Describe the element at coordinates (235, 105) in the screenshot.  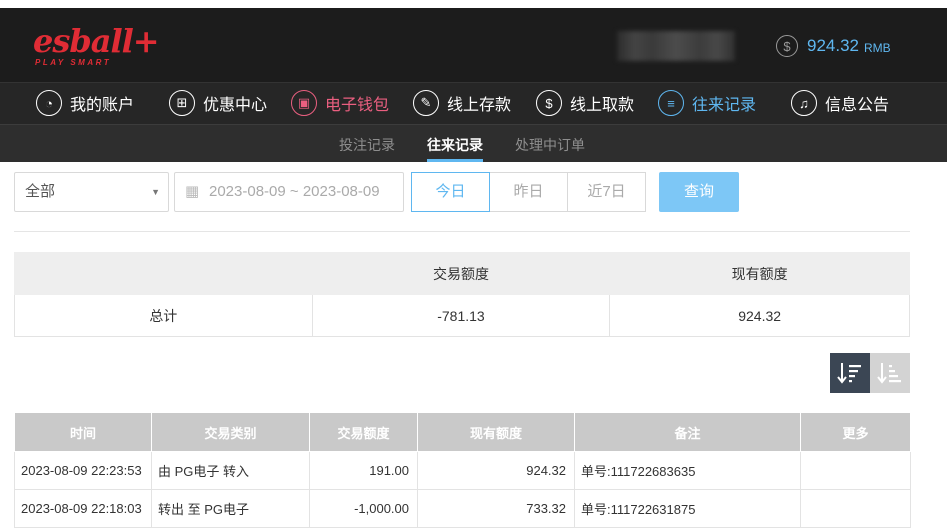
I see `nav-item-label: 优惠中心` at that location.